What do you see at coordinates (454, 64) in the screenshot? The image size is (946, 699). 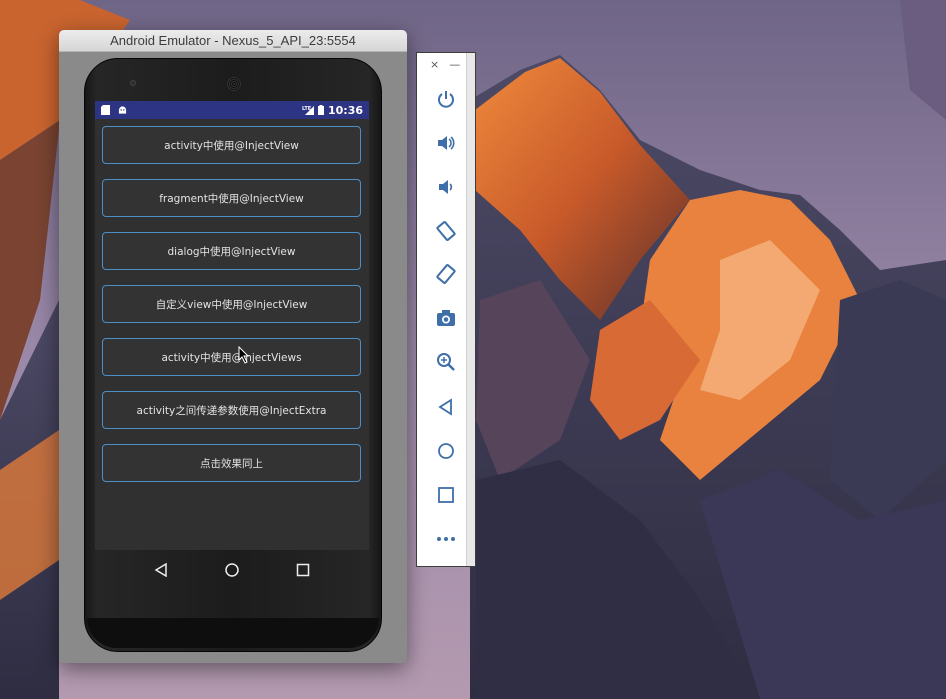 I see `toolbar-minimize-button: —` at bounding box center [454, 64].